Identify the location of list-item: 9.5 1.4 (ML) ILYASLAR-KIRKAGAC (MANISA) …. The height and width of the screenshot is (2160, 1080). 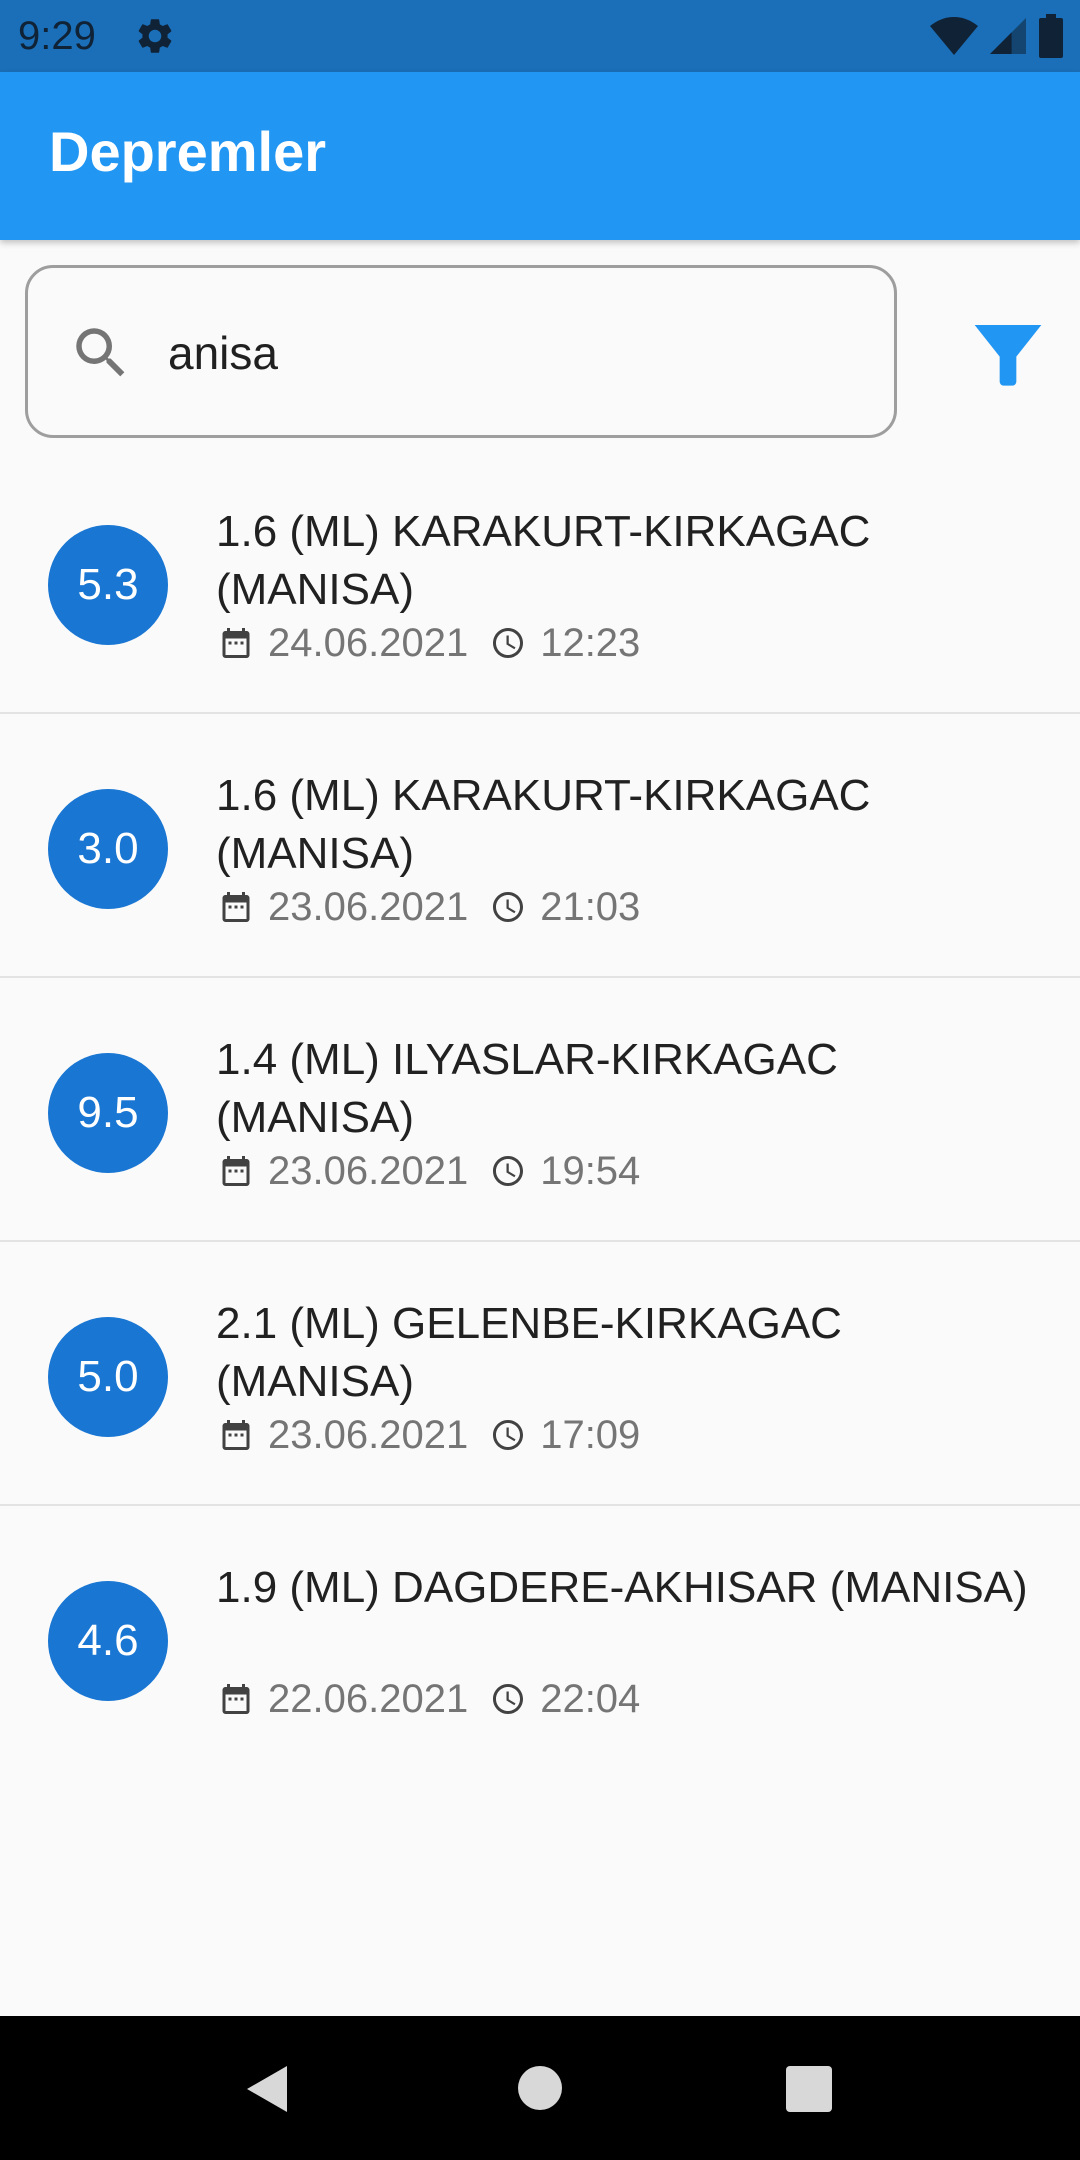
(540, 1110).